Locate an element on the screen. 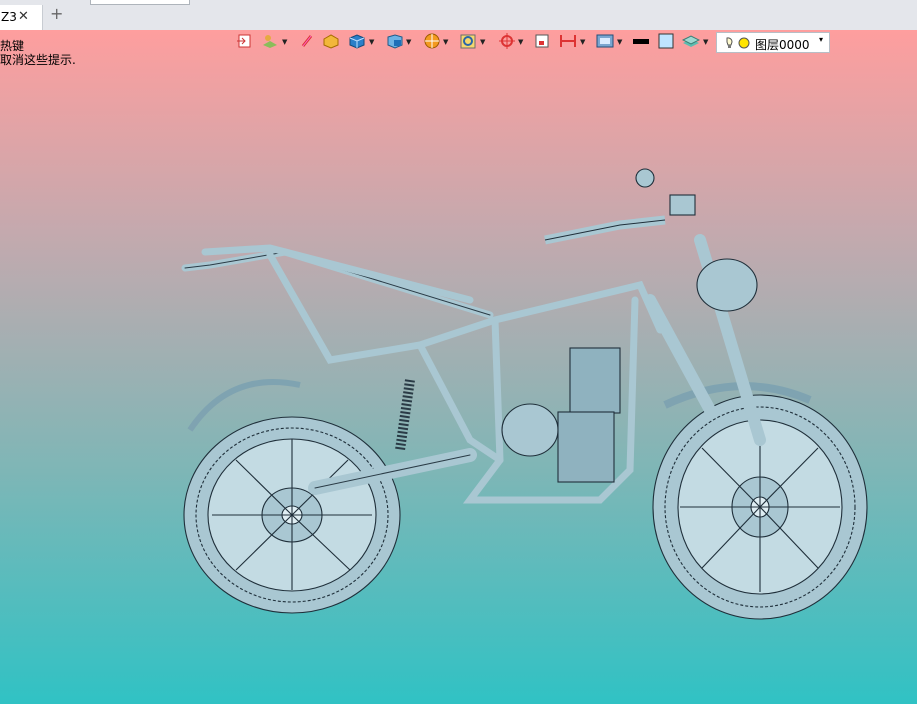 The image size is (917, 704). exit-icon is located at coordinates (244, 43).